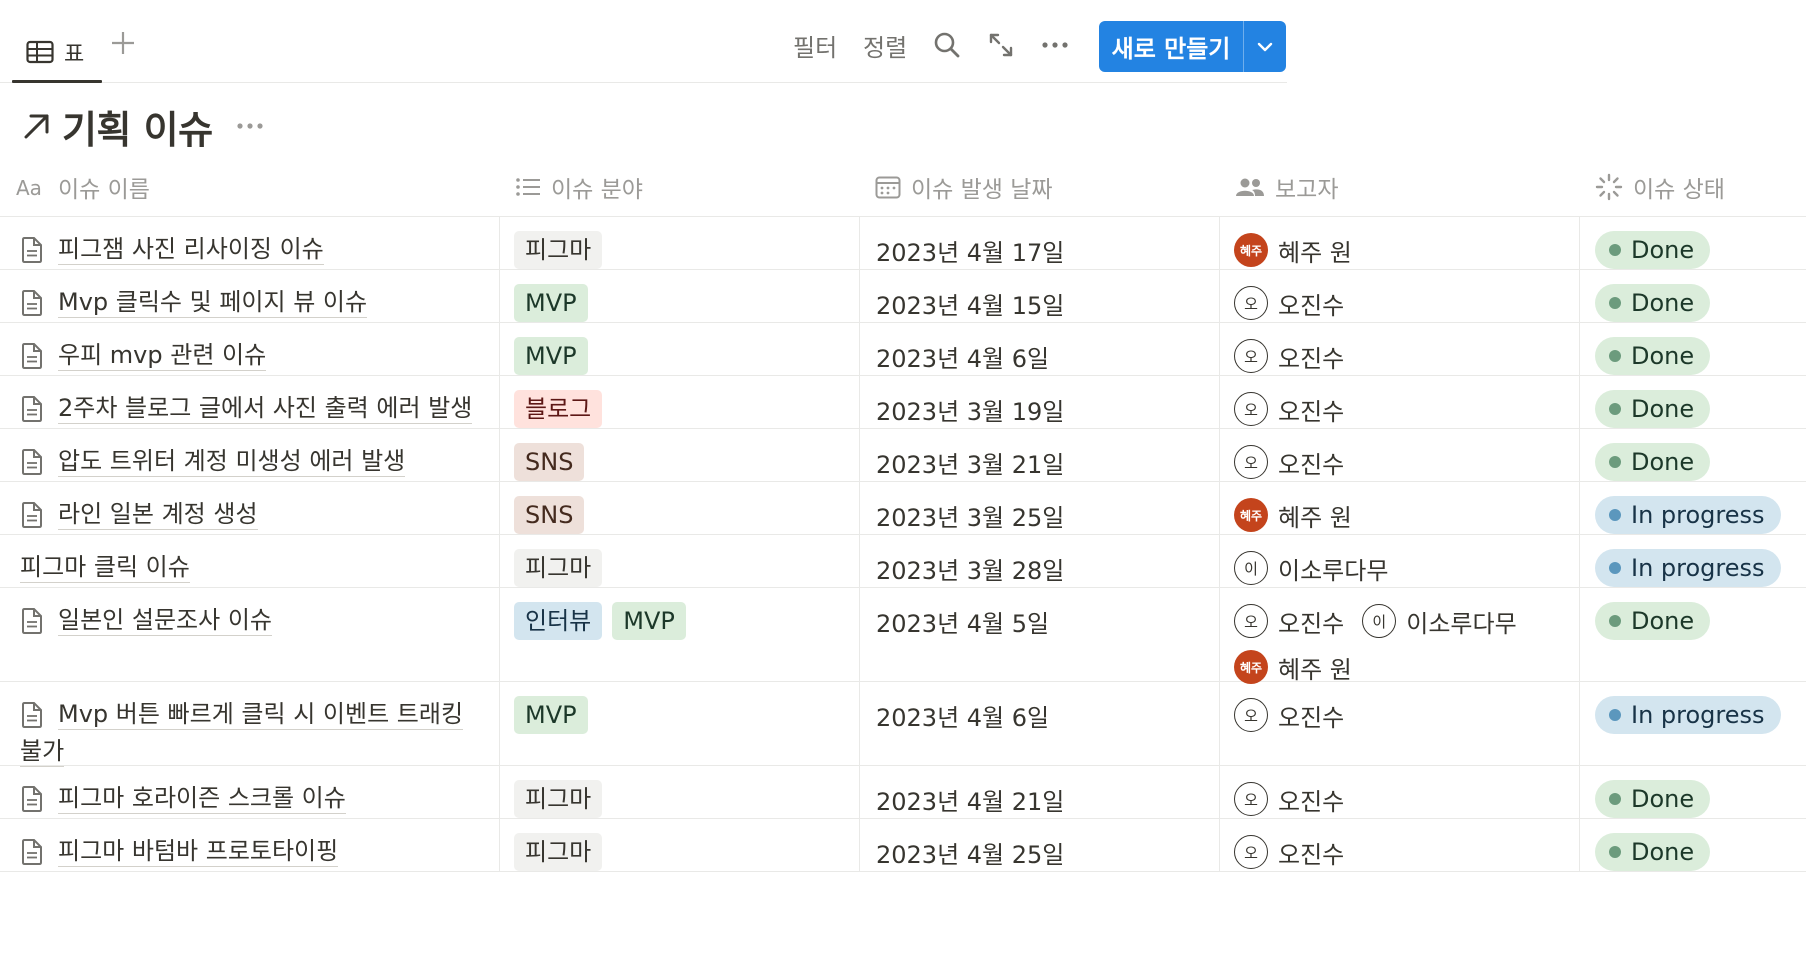  Describe the element at coordinates (249, 187) in the screenshot. I see `column-header-issue-name: Aa 이슈 이름` at that location.